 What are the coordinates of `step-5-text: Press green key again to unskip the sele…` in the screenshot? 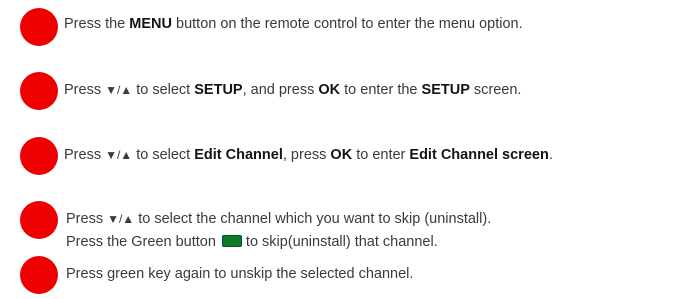 It's located at (240, 274).